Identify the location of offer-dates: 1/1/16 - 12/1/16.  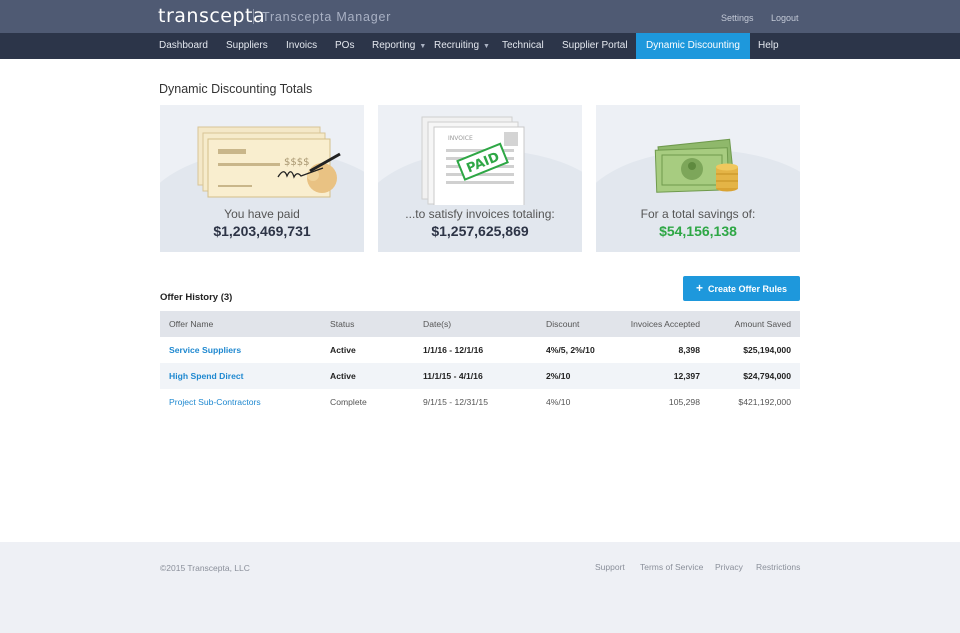
(453, 350).